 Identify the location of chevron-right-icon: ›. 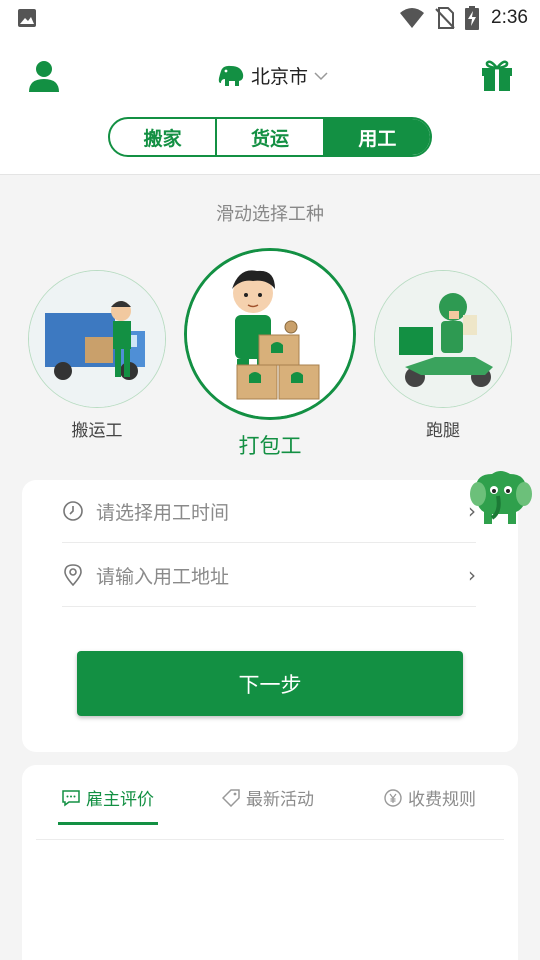
(472, 575).